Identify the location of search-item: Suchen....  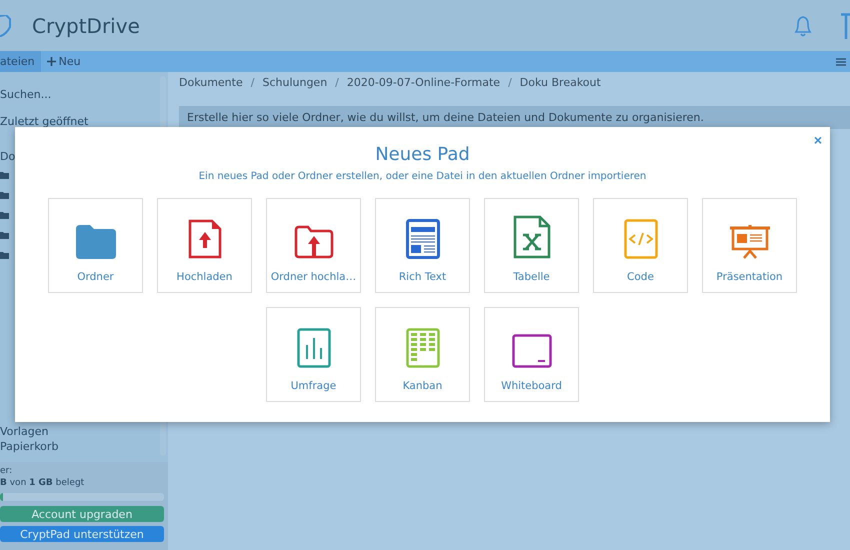
(79, 94).